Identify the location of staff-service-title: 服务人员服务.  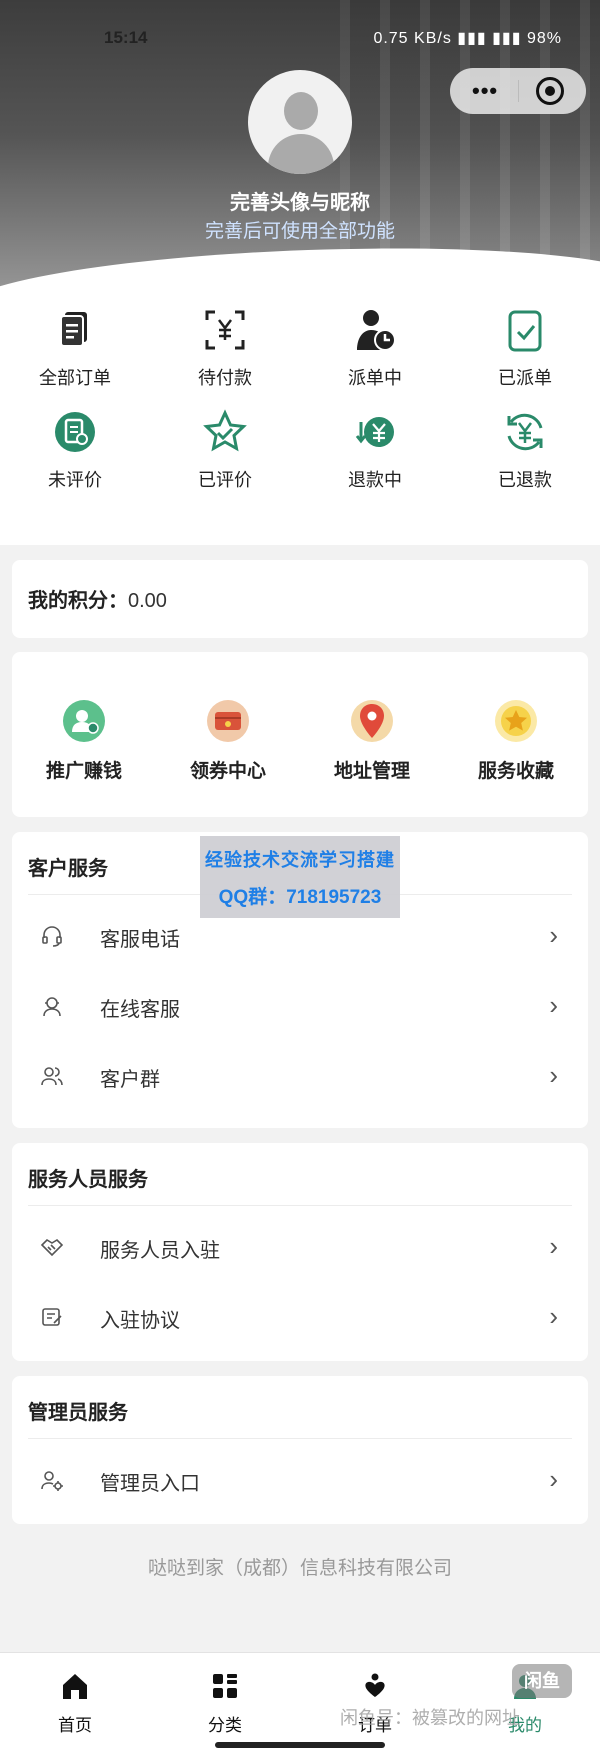
(88, 1180).